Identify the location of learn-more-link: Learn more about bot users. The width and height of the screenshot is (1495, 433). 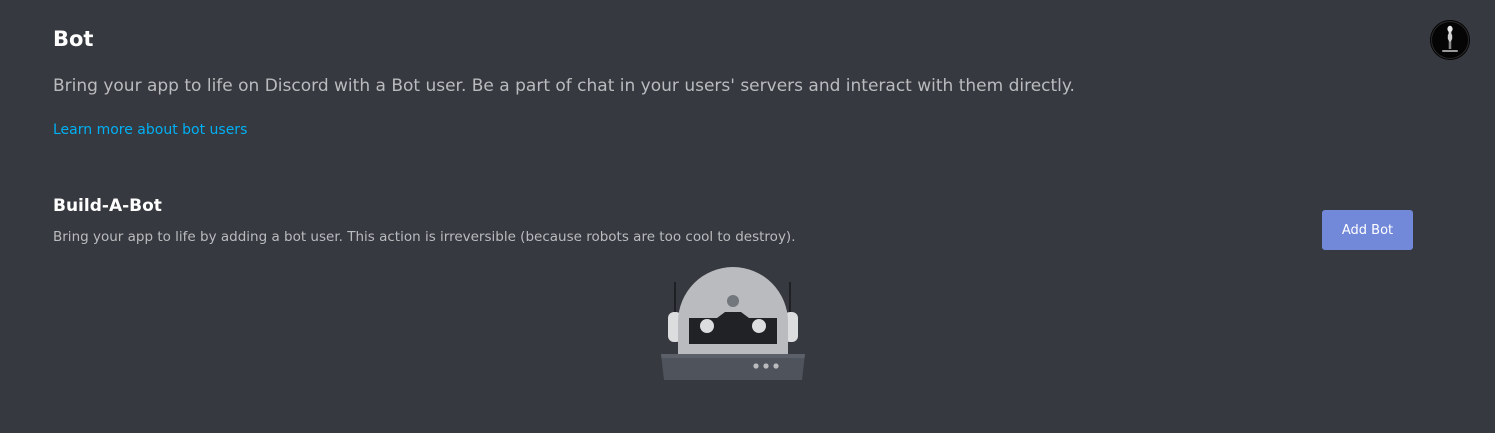
(150, 130).